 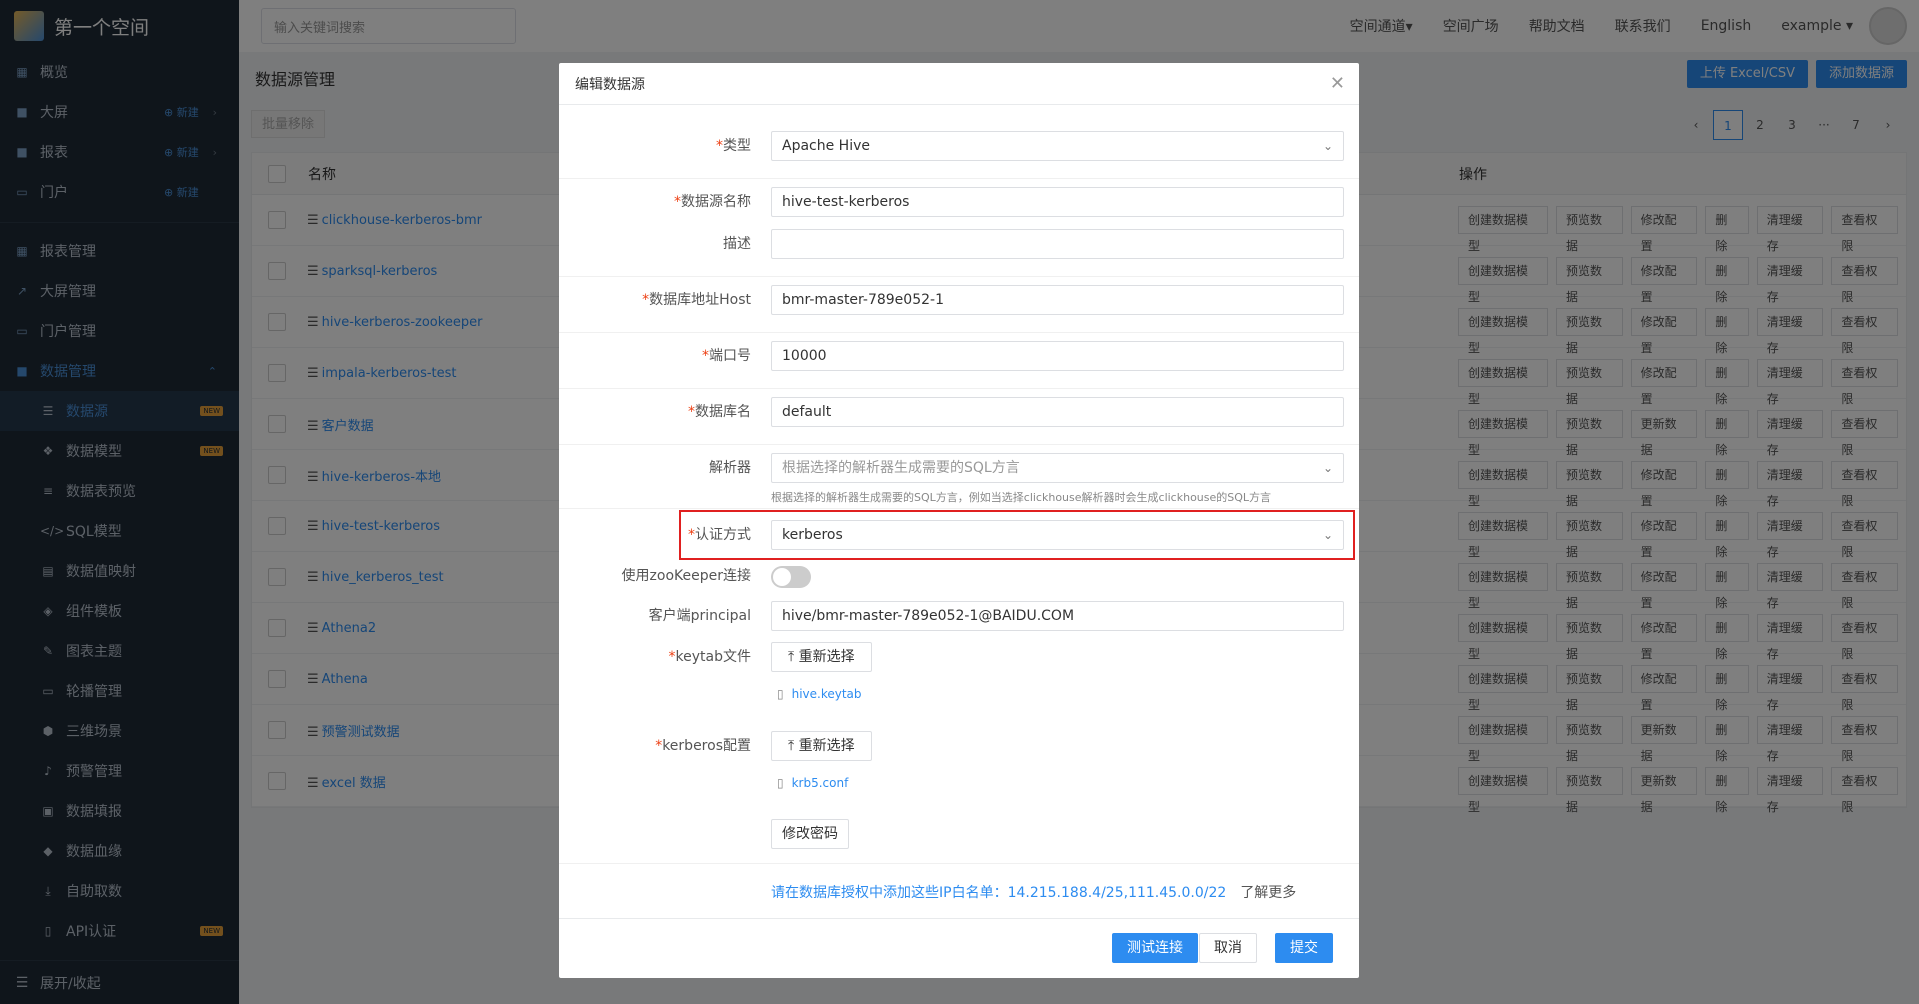 I want to click on dbname-label: 数据库名, so click(x=723, y=412).